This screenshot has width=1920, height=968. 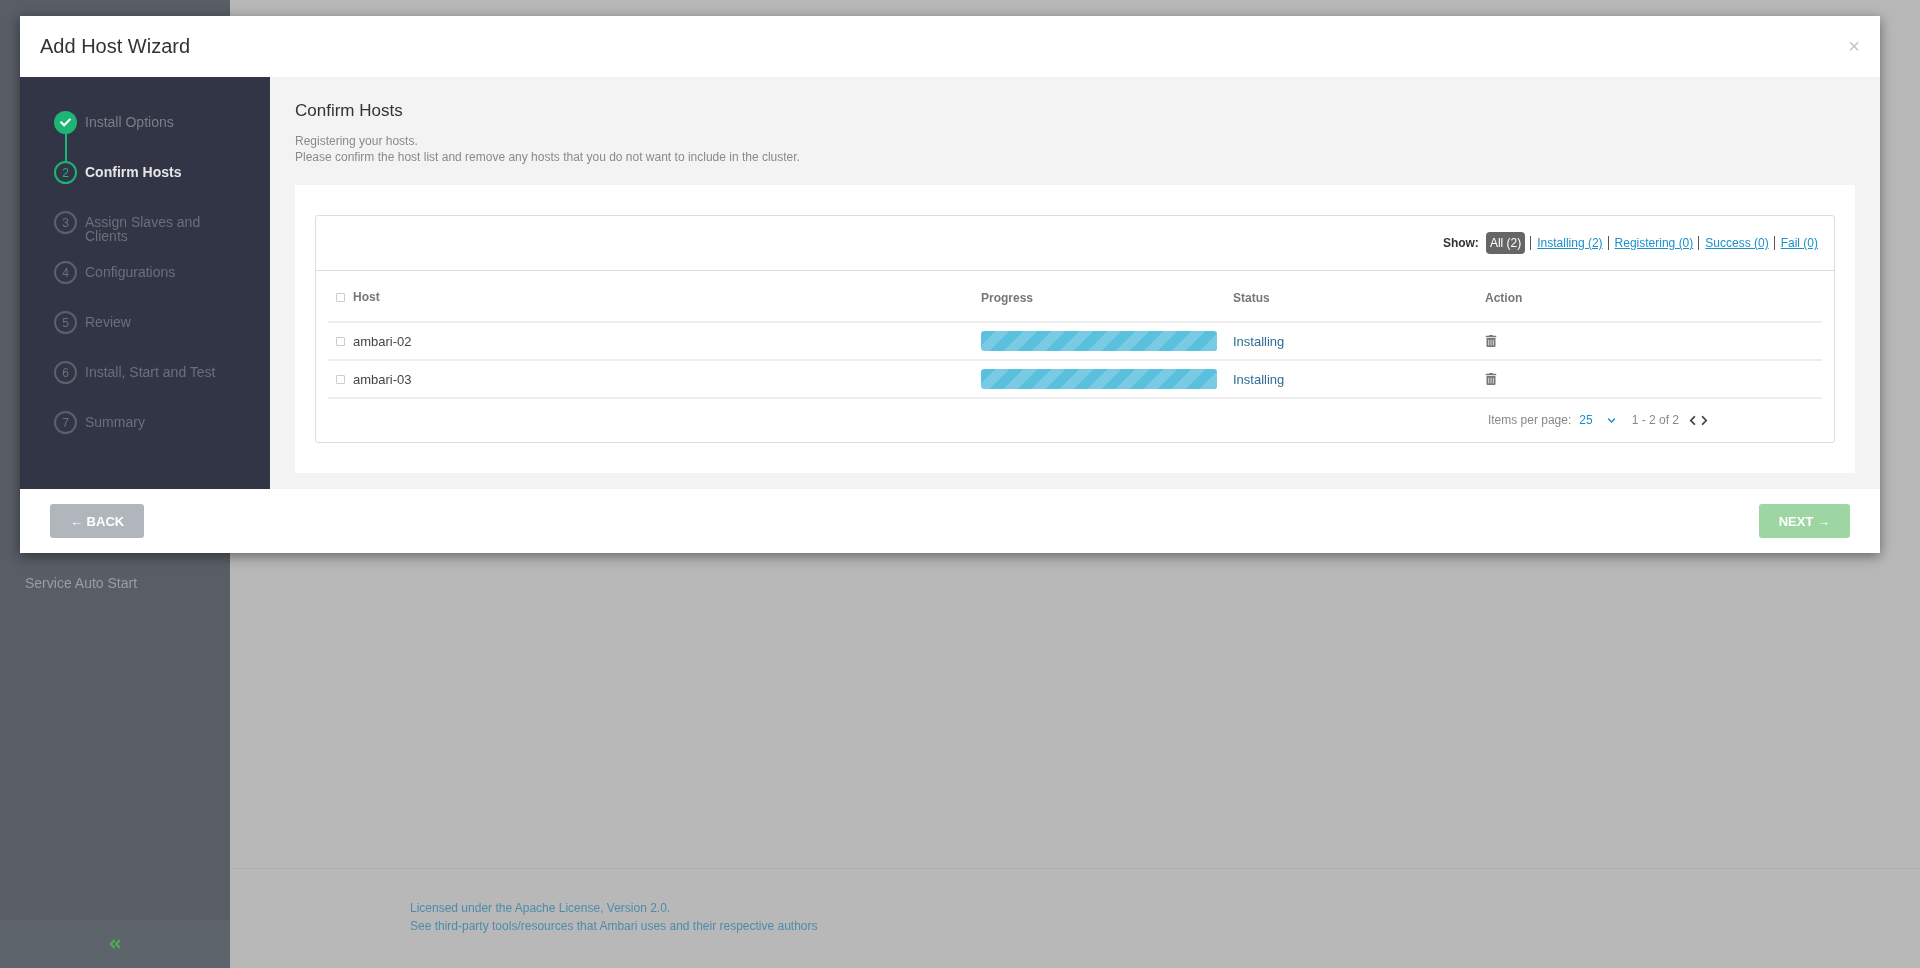 What do you see at coordinates (160, 322) in the screenshot?
I see `step-label: Review` at bounding box center [160, 322].